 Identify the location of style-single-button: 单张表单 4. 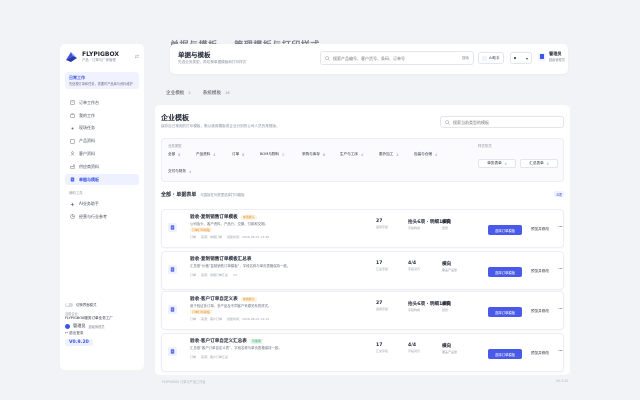
(497, 163).